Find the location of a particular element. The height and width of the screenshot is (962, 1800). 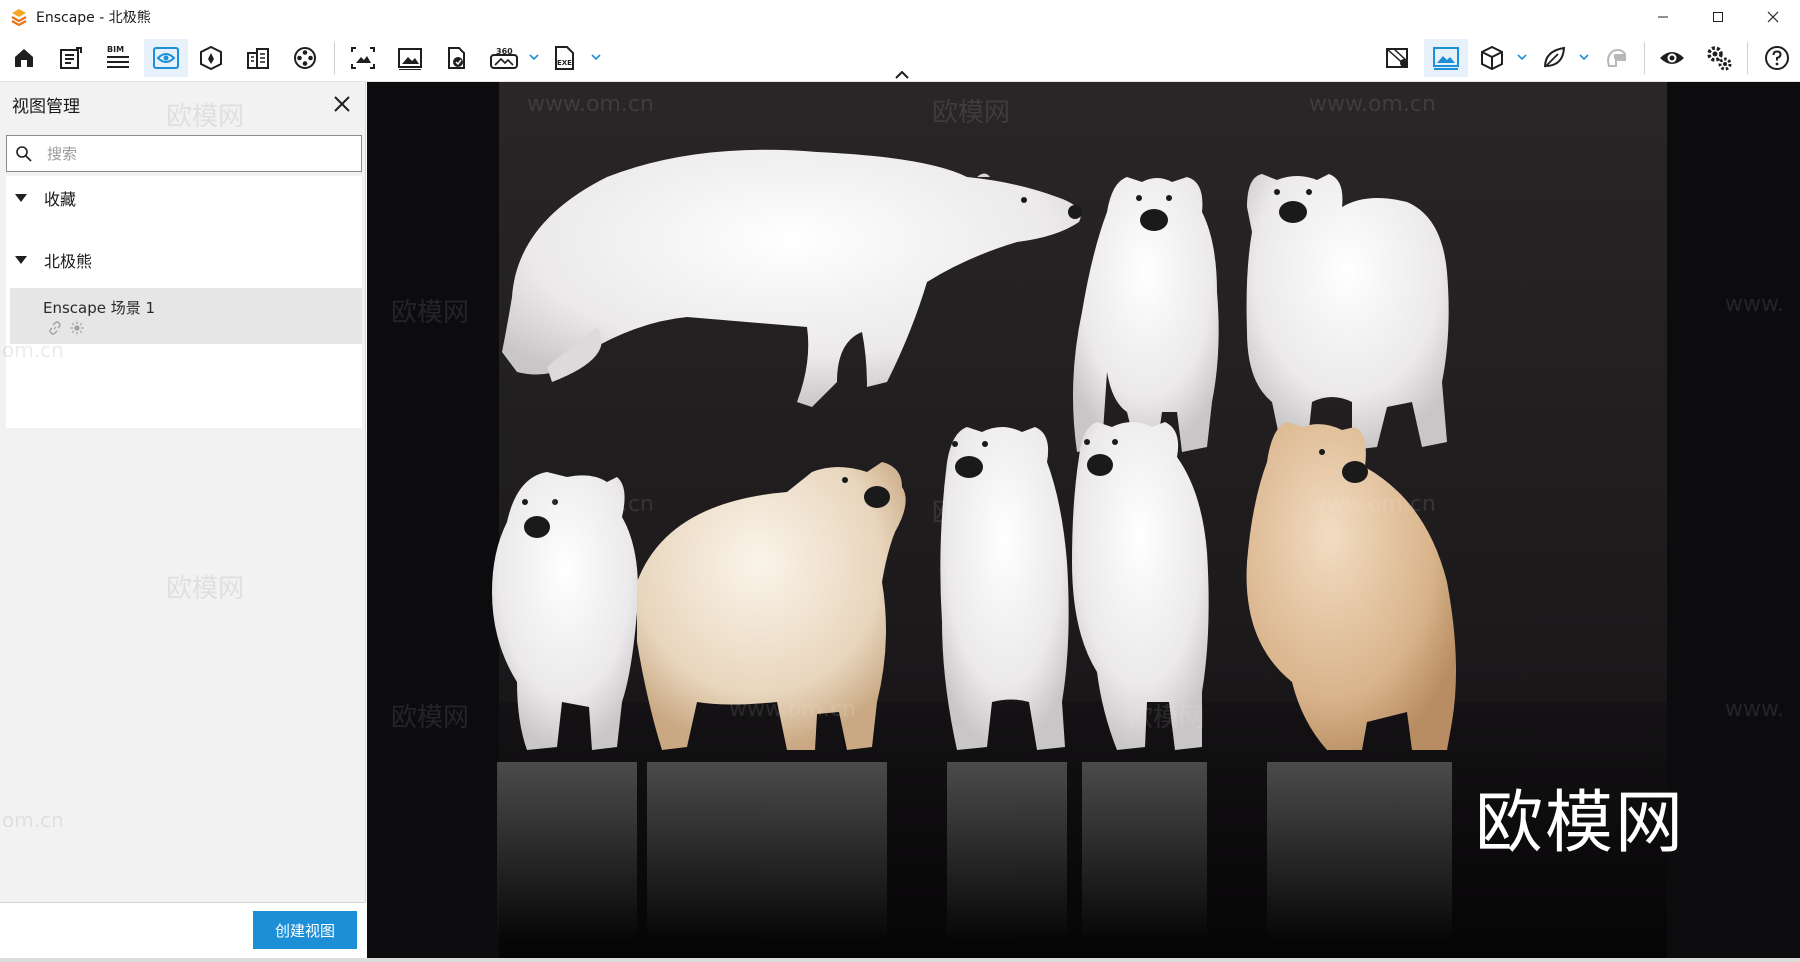

cube-button is located at coordinates (1492, 58).